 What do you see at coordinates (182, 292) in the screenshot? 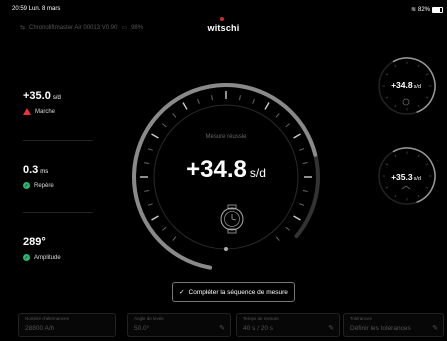
I see `checkmark-icon: ✓` at bounding box center [182, 292].